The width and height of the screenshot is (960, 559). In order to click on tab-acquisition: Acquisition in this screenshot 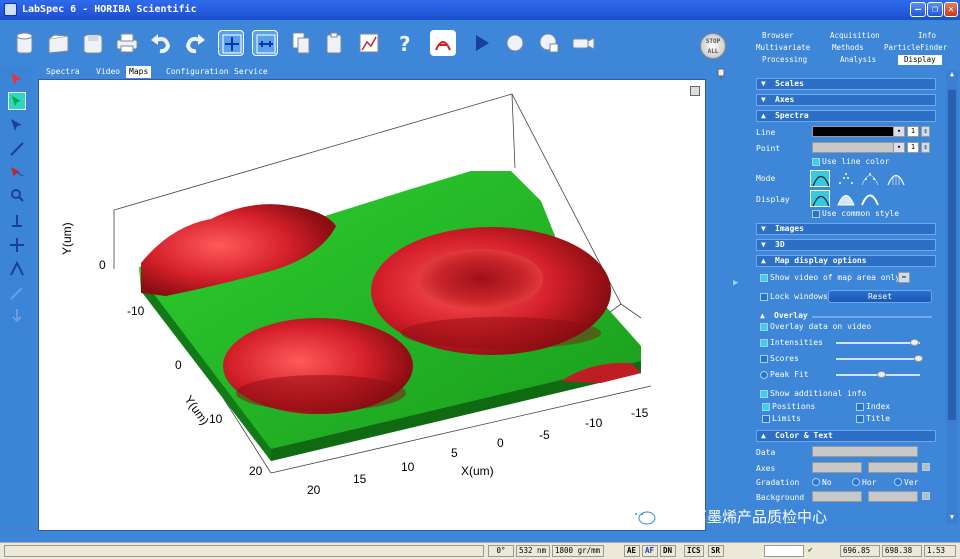, I will do `click(855, 35)`.